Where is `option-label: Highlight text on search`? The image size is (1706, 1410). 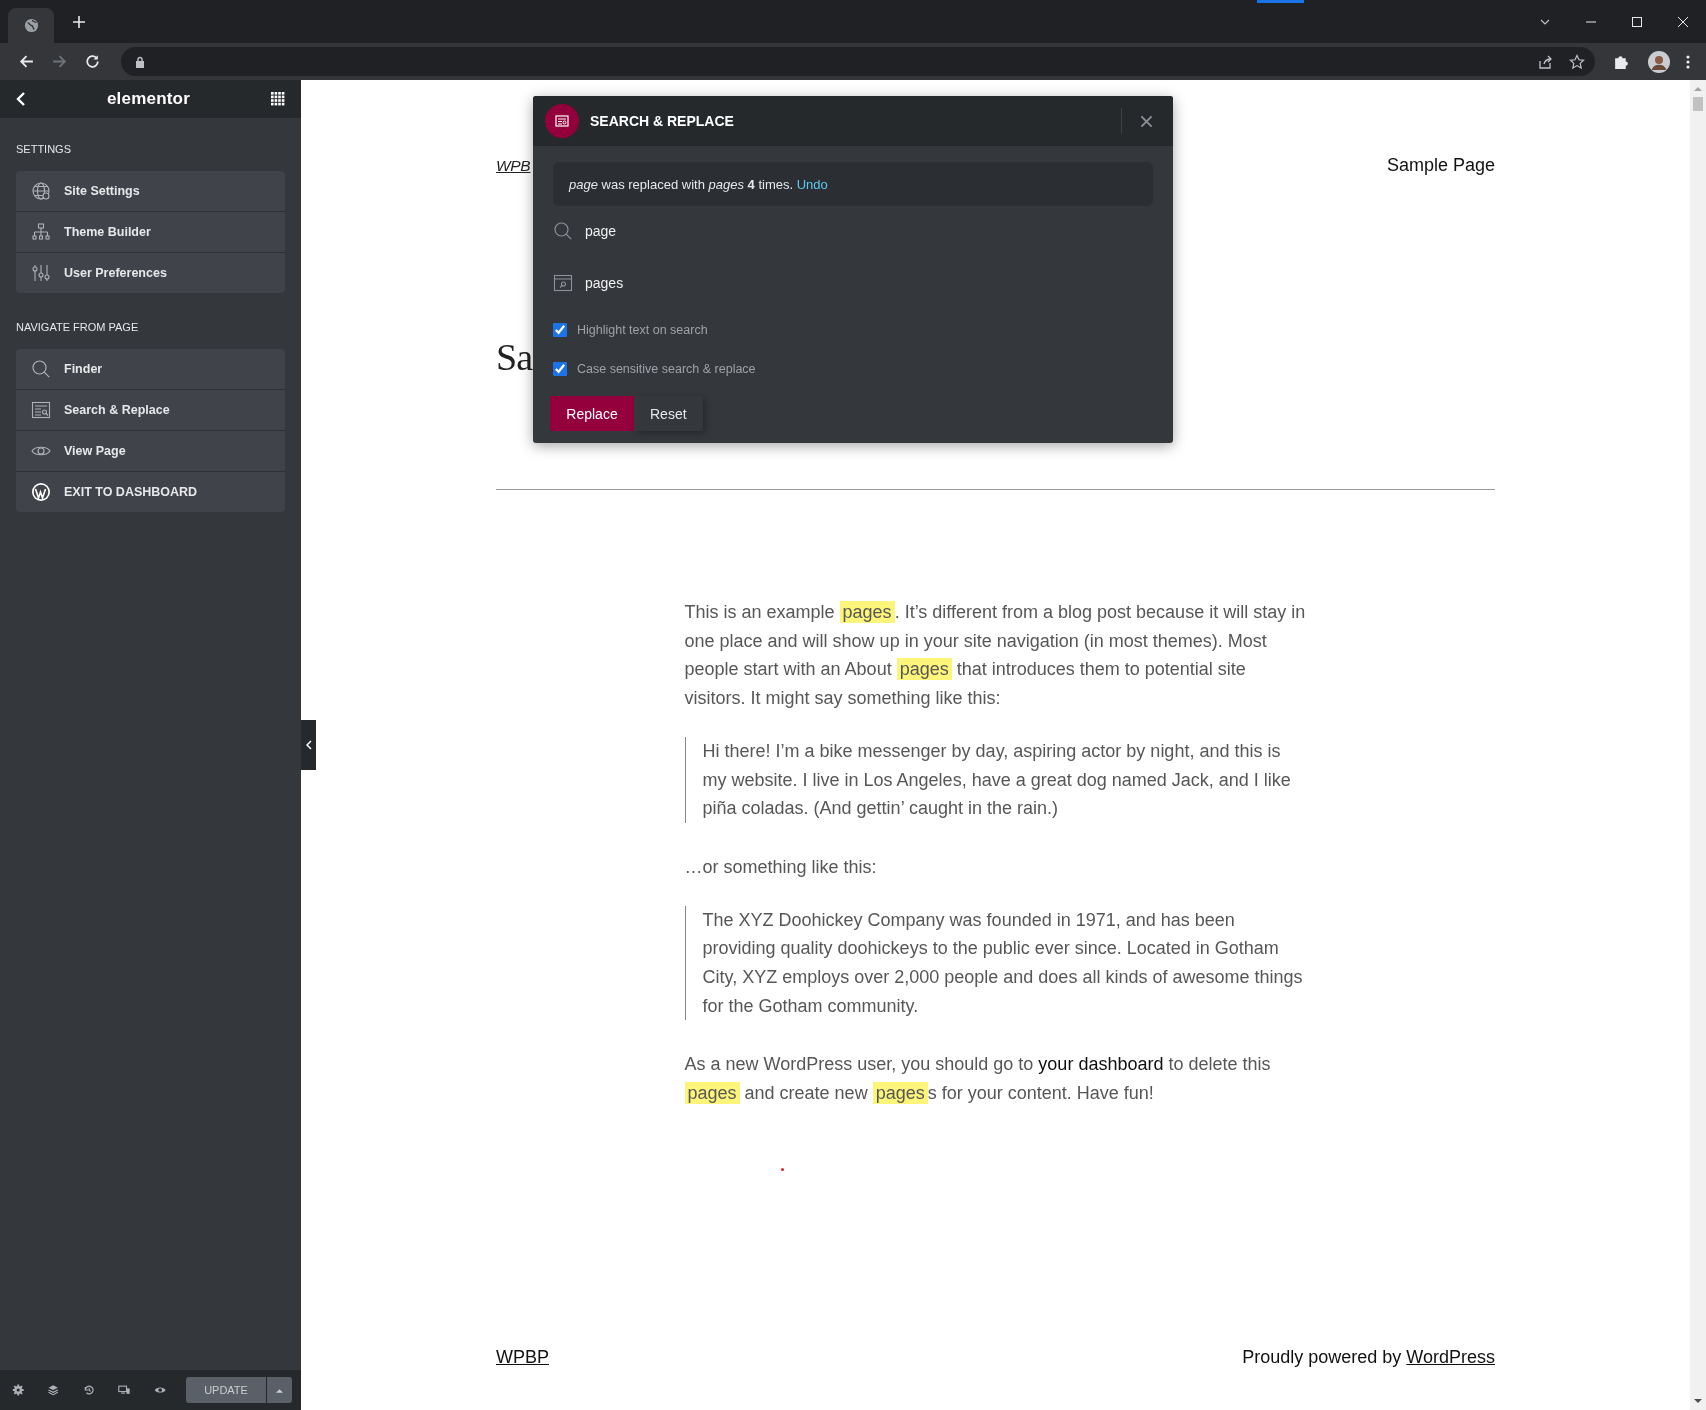 option-label: Highlight text on search is located at coordinates (642, 329).